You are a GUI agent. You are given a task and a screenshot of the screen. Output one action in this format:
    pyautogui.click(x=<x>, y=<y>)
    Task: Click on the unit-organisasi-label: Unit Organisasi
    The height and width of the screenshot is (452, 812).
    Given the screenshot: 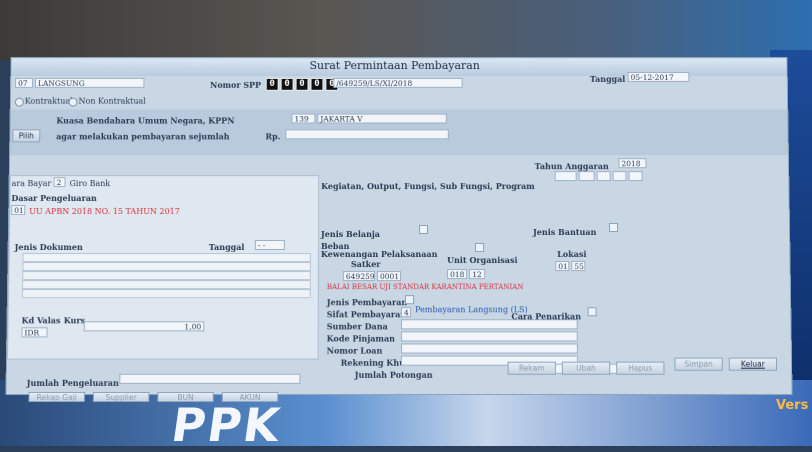 What is the action you would take?
    pyautogui.click(x=482, y=260)
    